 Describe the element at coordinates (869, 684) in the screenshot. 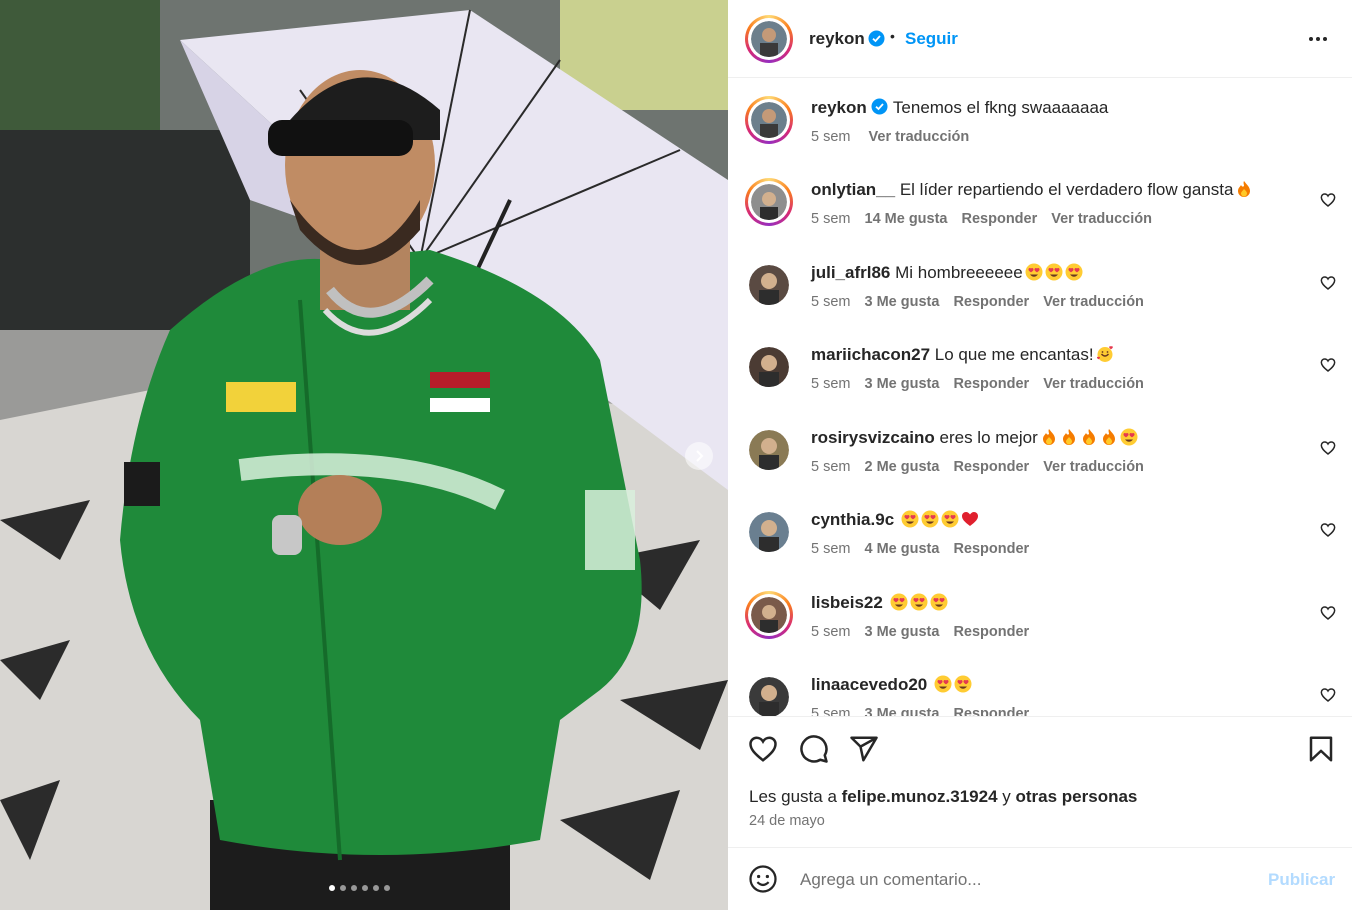

I see `comment-username: linaacevedo20` at that location.